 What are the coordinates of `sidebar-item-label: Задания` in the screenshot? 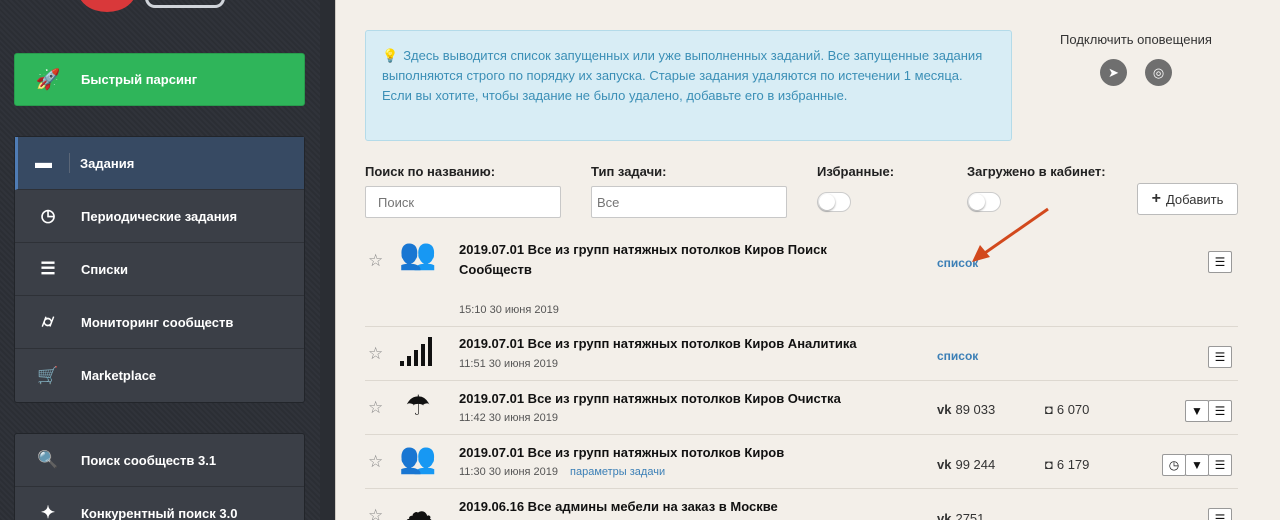 It's located at (107, 163).